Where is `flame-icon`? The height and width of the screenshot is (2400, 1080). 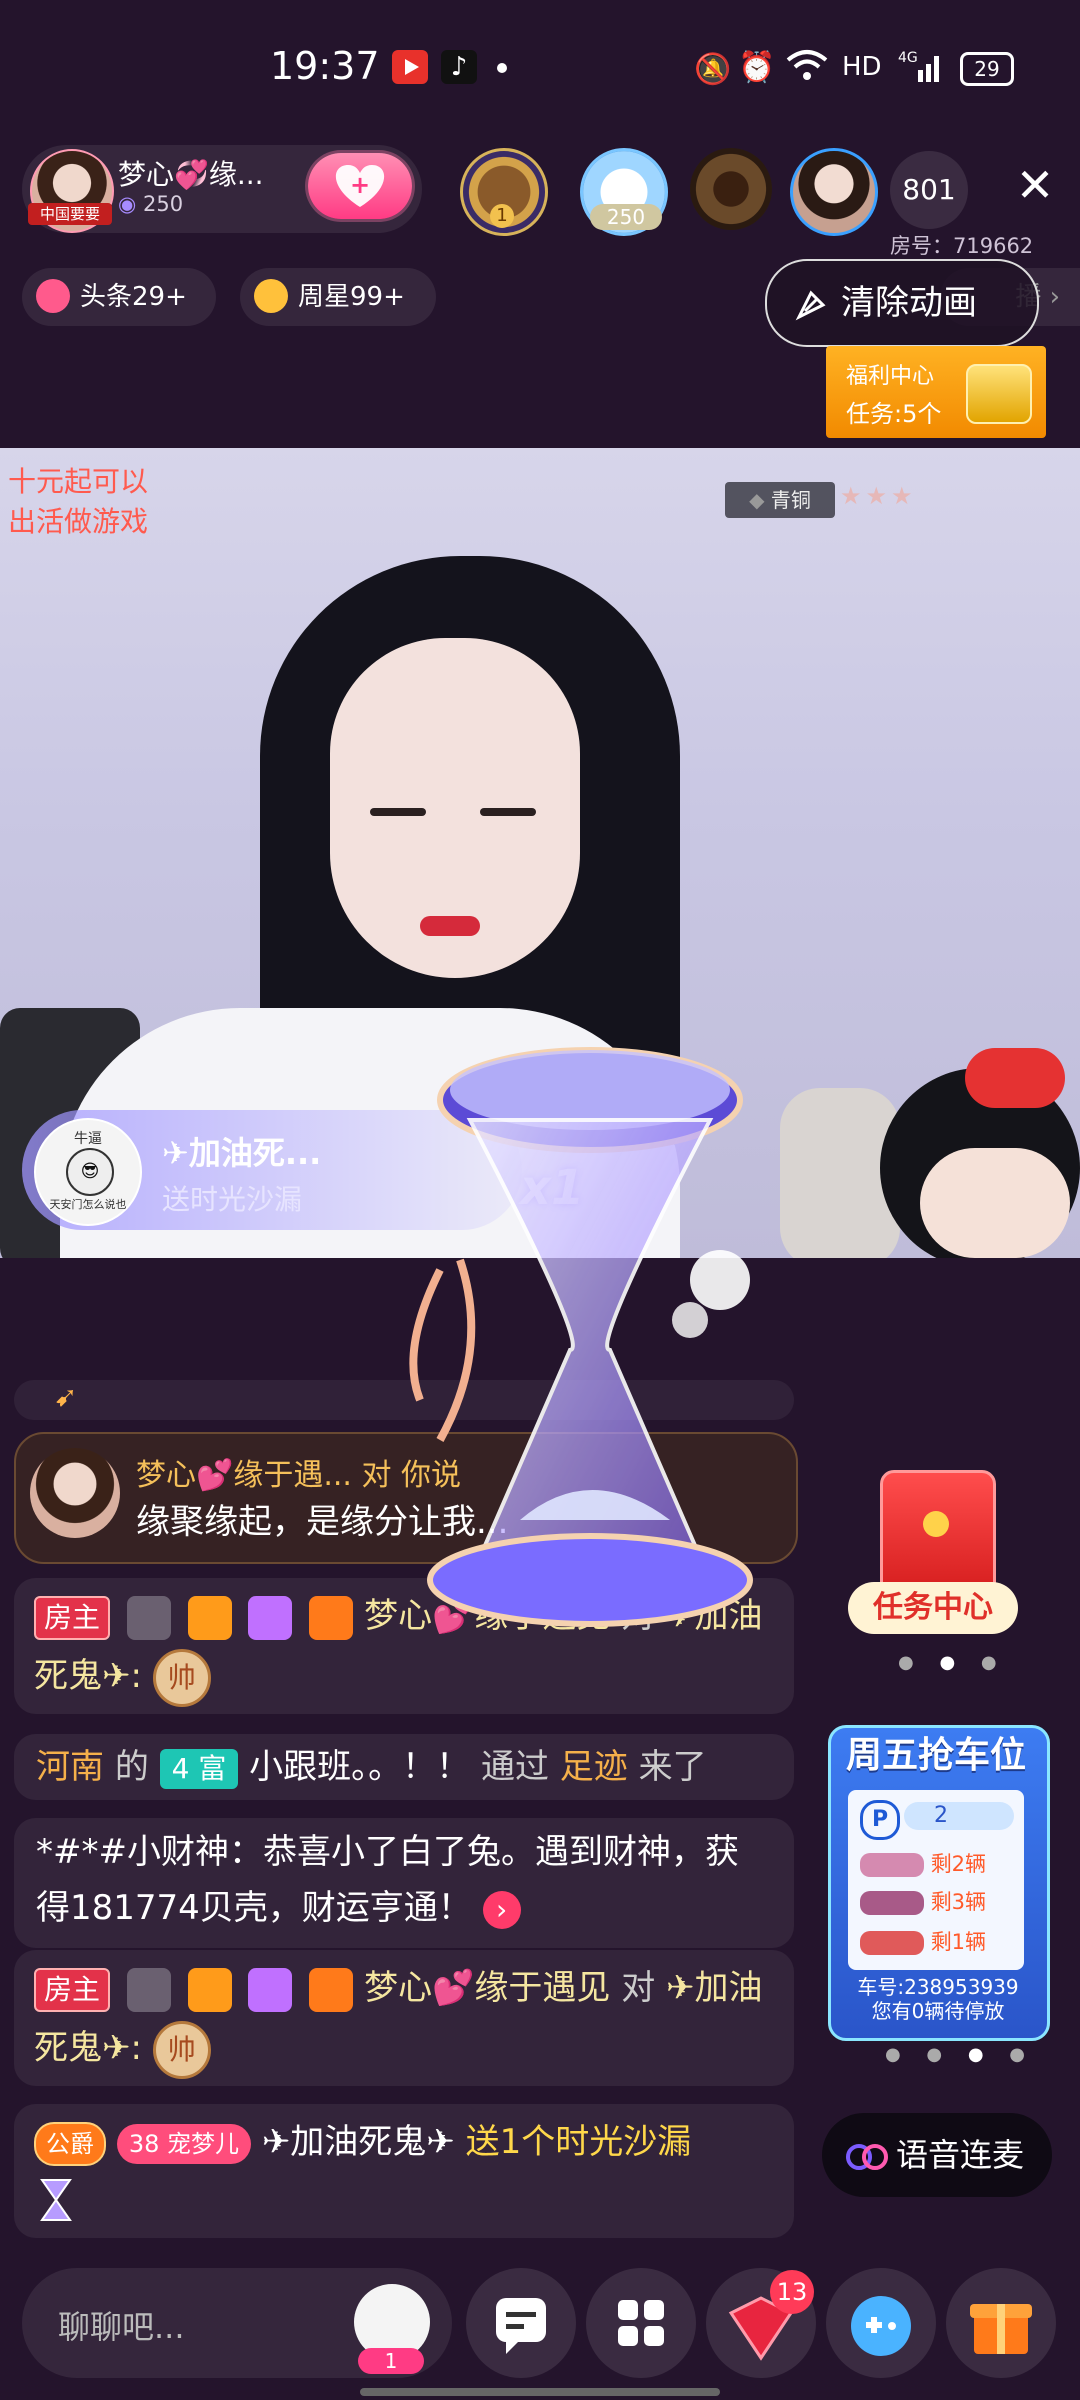
flame-icon is located at coordinates (53, 295).